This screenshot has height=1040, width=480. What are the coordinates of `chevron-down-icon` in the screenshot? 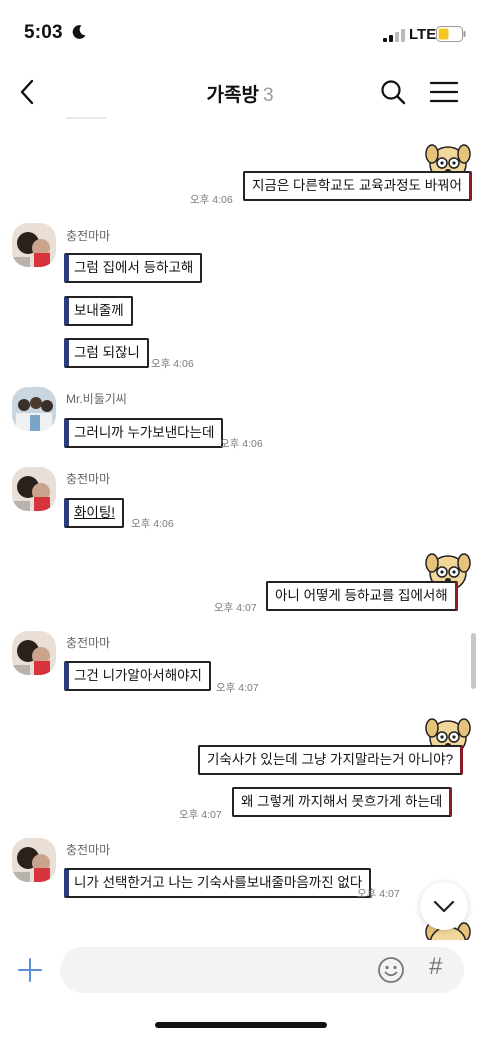 It's located at (444, 906).